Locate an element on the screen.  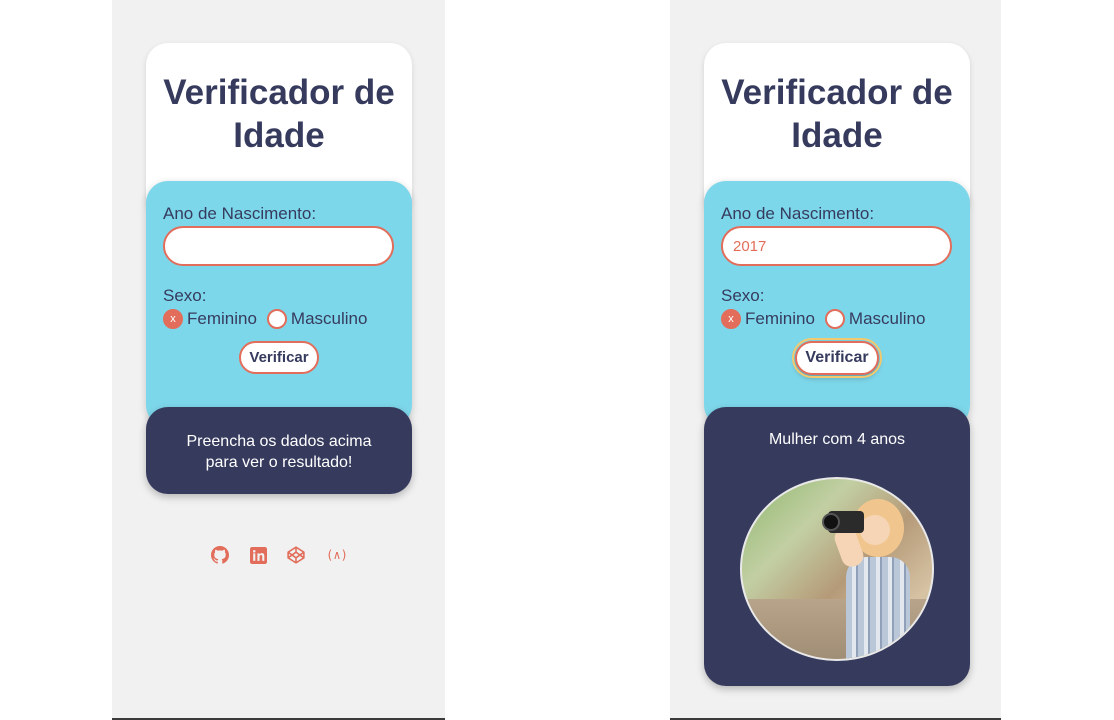
github-icon is located at coordinates (220, 555).